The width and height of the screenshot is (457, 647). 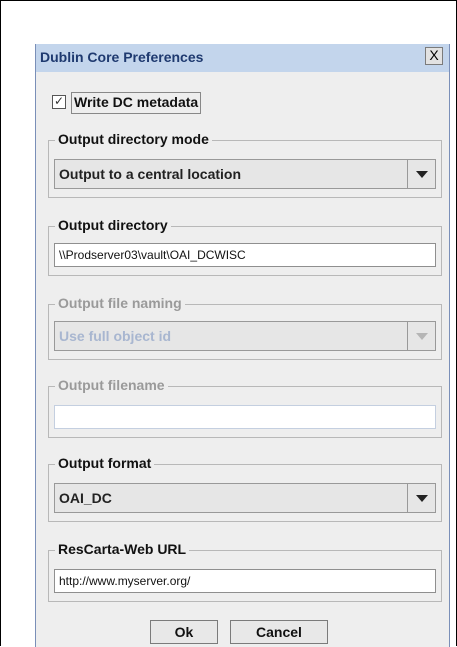 I want to click on output-directory-field: \\Prodserver03\vault\OAI_DCWISC, so click(x=245, y=255).